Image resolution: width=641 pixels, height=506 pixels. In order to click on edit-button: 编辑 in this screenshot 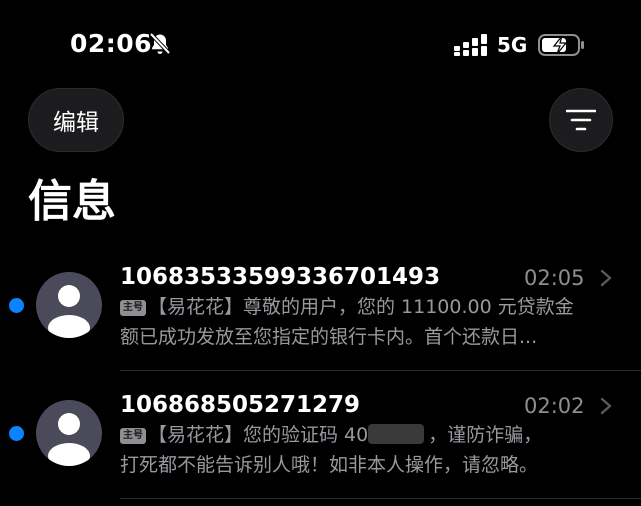, I will do `click(76, 120)`.